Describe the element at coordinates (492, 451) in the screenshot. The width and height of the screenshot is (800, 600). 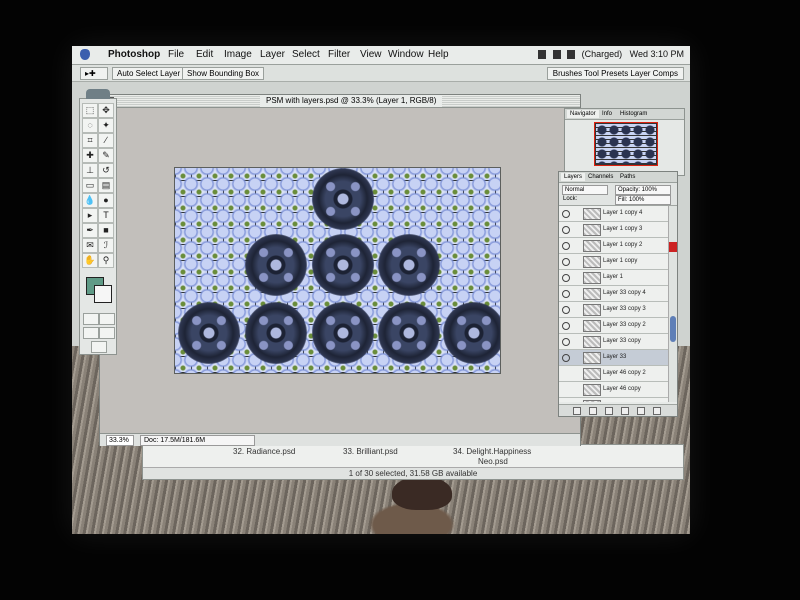
I see `finder-file: 34. Delight.Happiness` at that location.